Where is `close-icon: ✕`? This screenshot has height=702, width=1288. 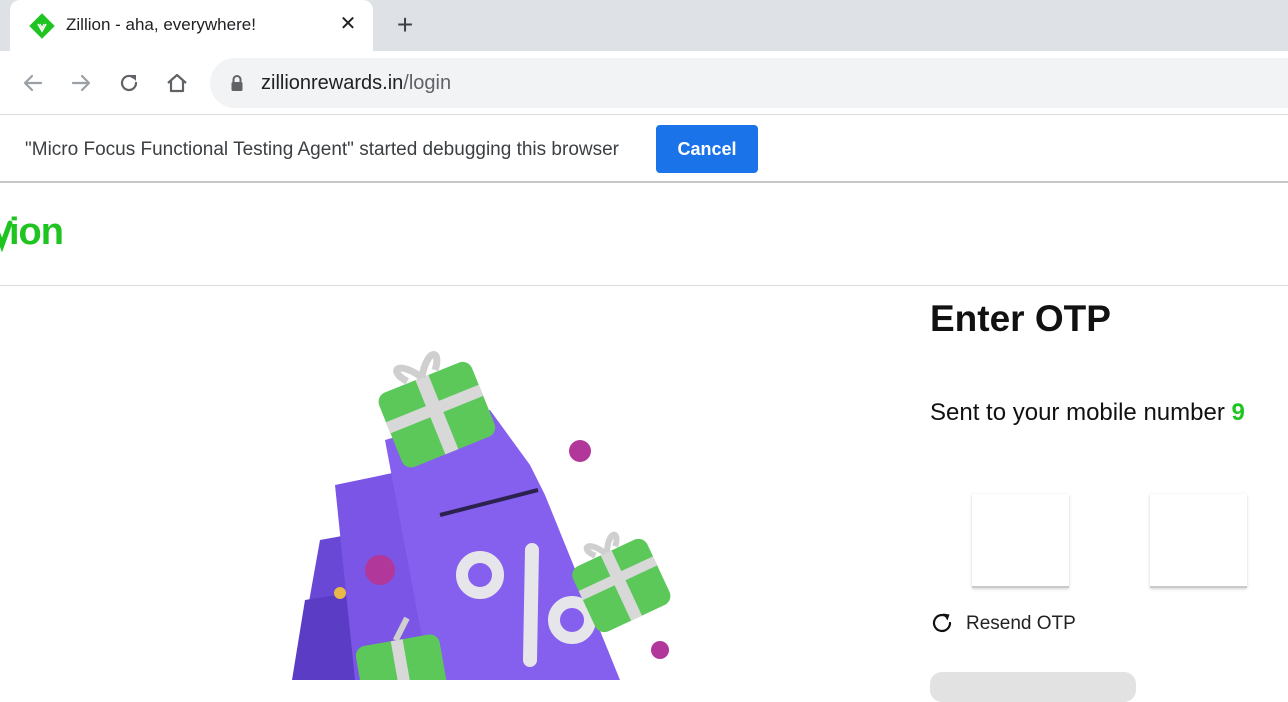 close-icon: ✕ is located at coordinates (348, 24).